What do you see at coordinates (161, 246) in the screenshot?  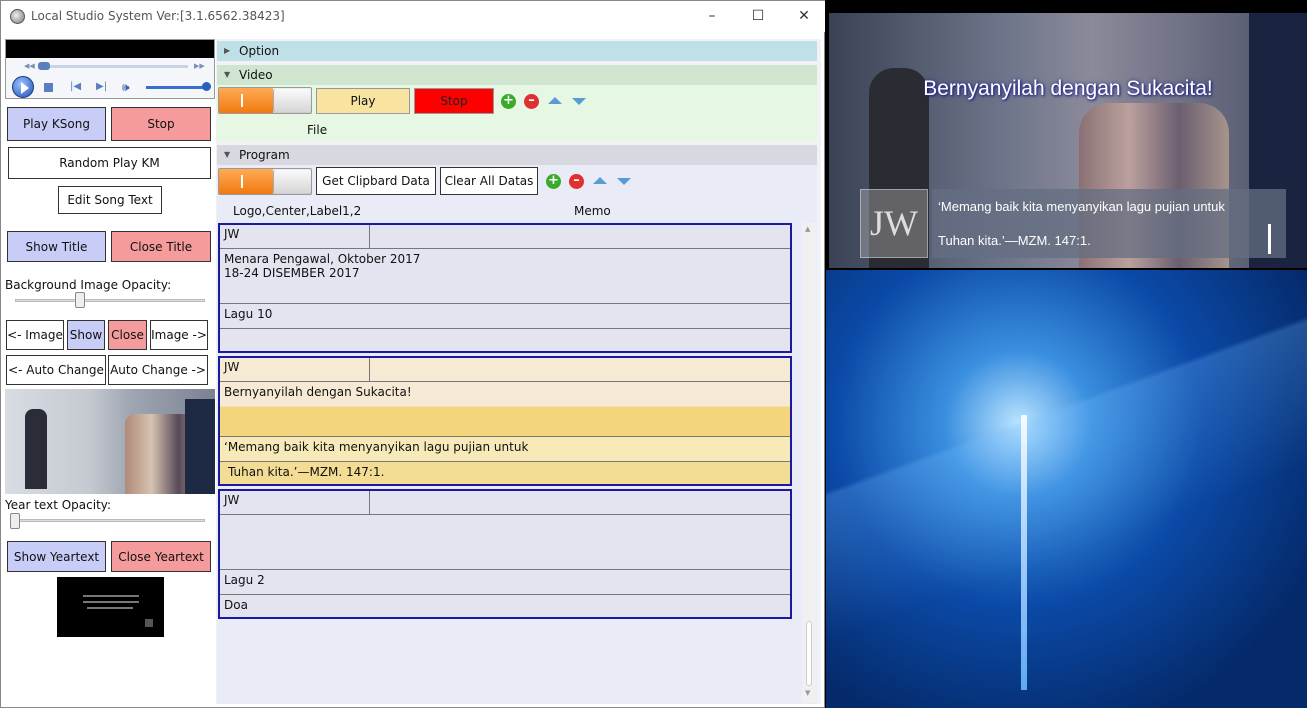 I see `close-title-button: Close Title` at bounding box center [161, 246].